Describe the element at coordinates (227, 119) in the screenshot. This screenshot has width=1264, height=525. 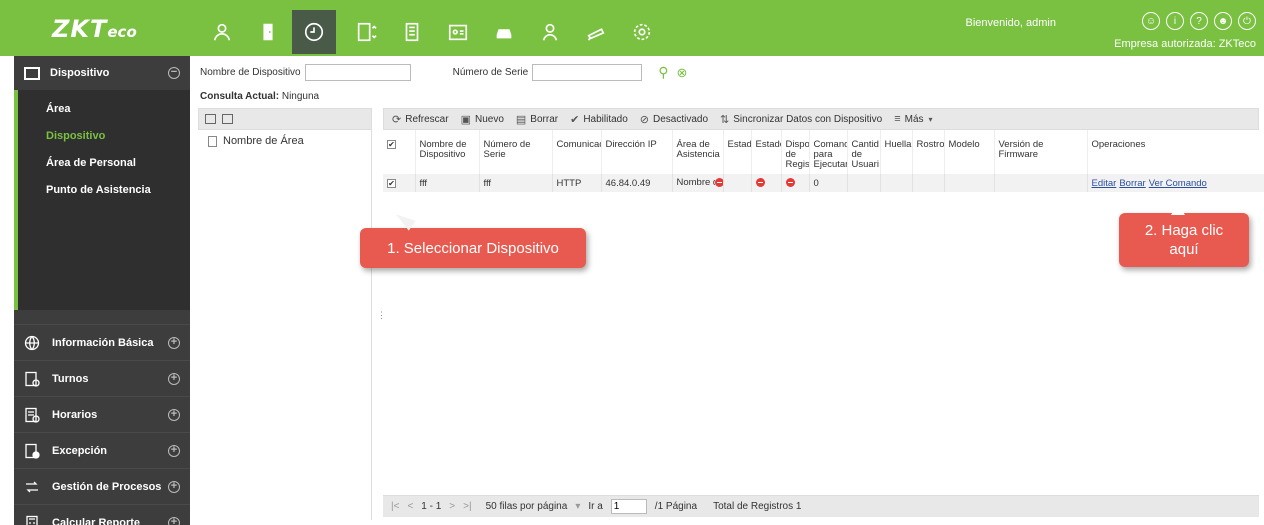
I see `collapse-all-icon` at that location.